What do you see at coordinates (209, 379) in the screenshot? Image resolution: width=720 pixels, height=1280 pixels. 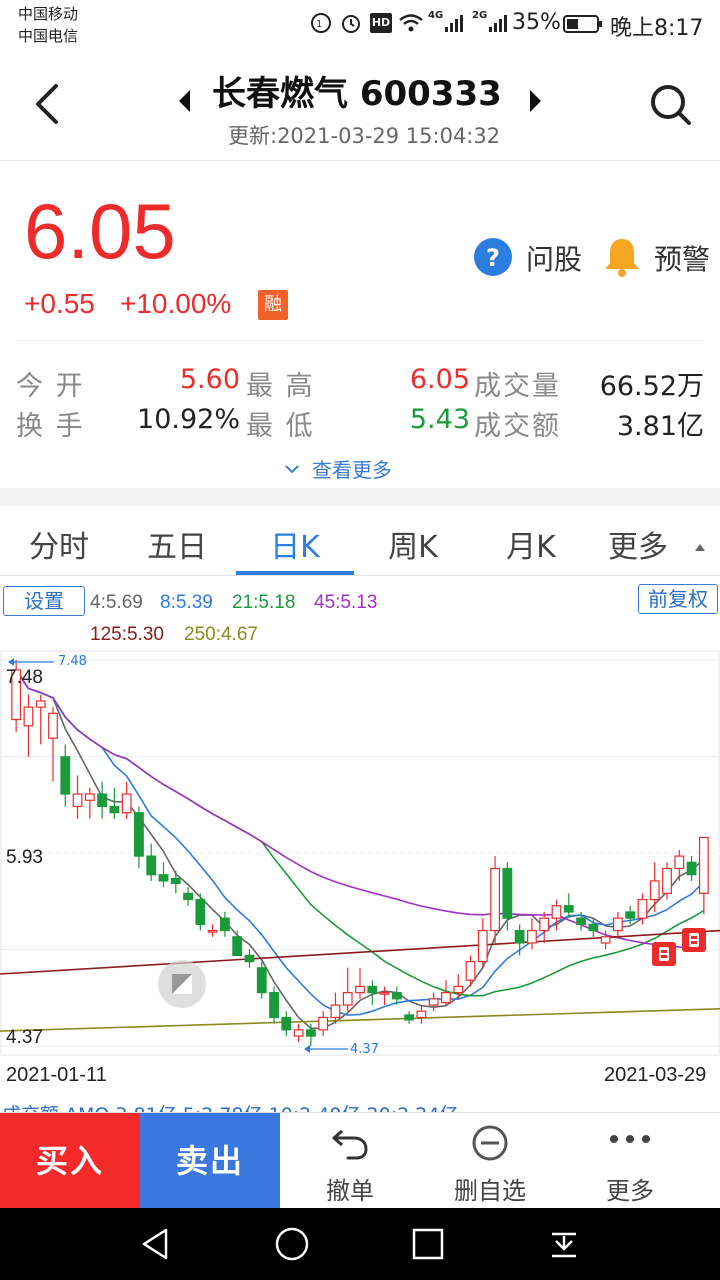 I see `stat-open-value: 5.60` at bounding box center [209, 379].